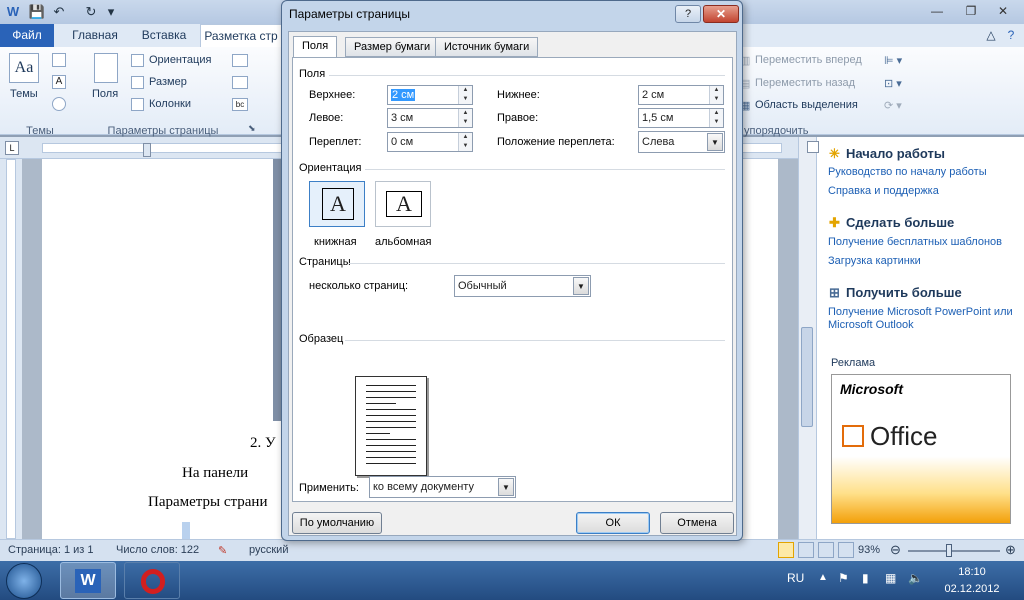  Describe the element at coordinates (893, 105) in the screenshot. I see `rotate-icon: ⟳ ▾` at that location.